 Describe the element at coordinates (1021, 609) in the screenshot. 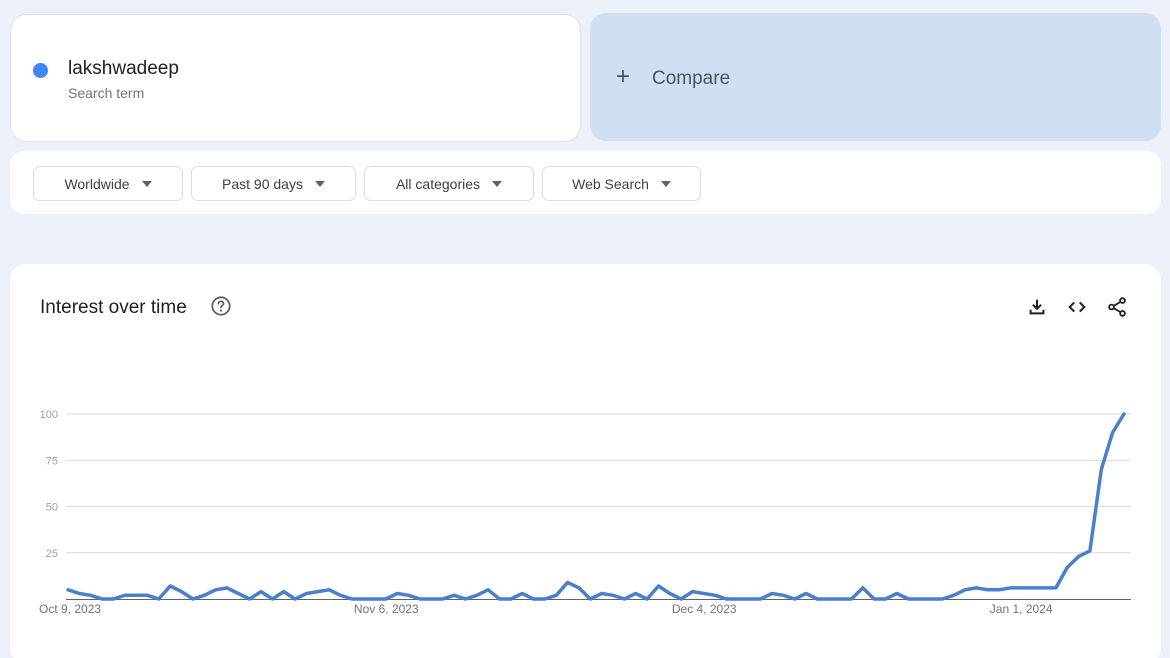

I see `x-tick-label: Jan 1, 2024` at that location.